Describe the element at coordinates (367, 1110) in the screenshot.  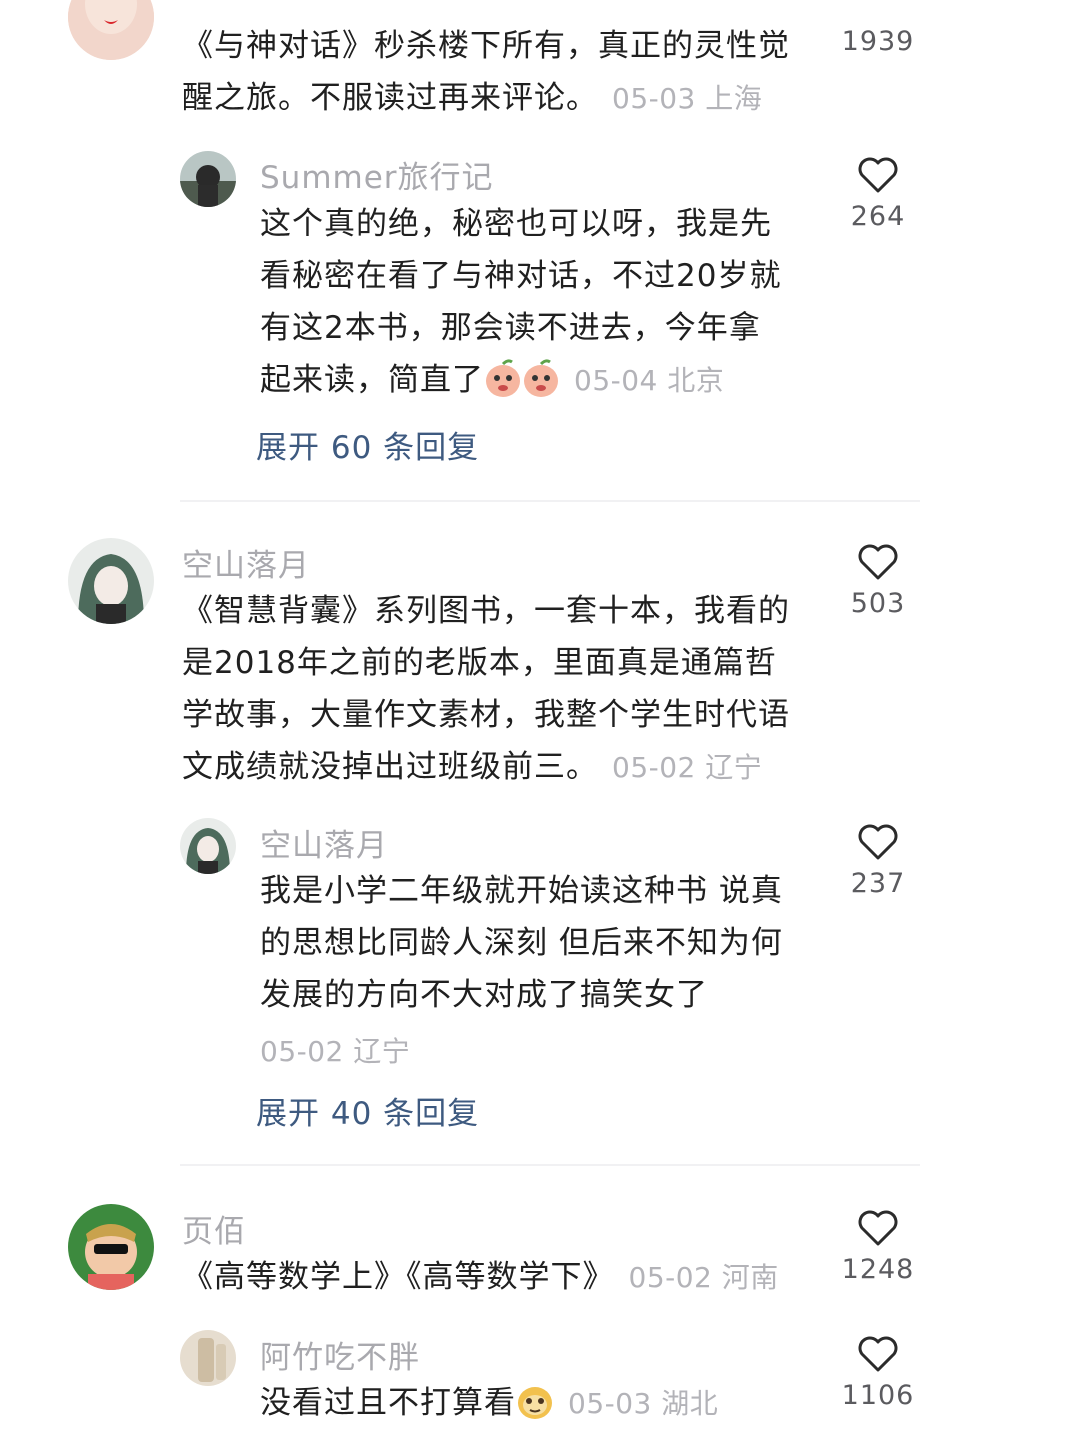
I see `expand-replies-link: 展开 40 条回复` at that location.